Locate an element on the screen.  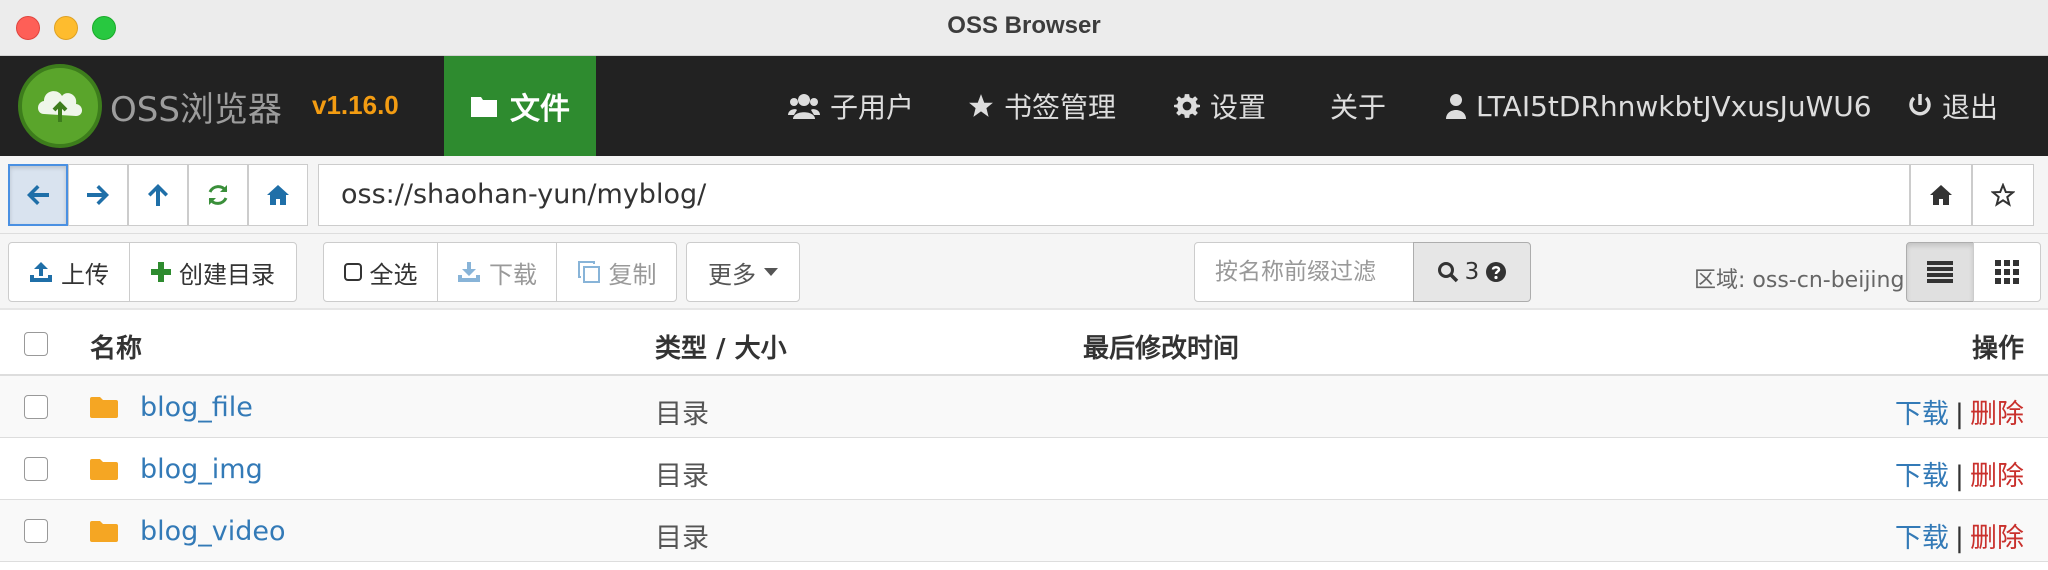
nav-account: LTAI5tDRhnwkbtJVxusJuWU6 is located at coordinates (1659, 106).